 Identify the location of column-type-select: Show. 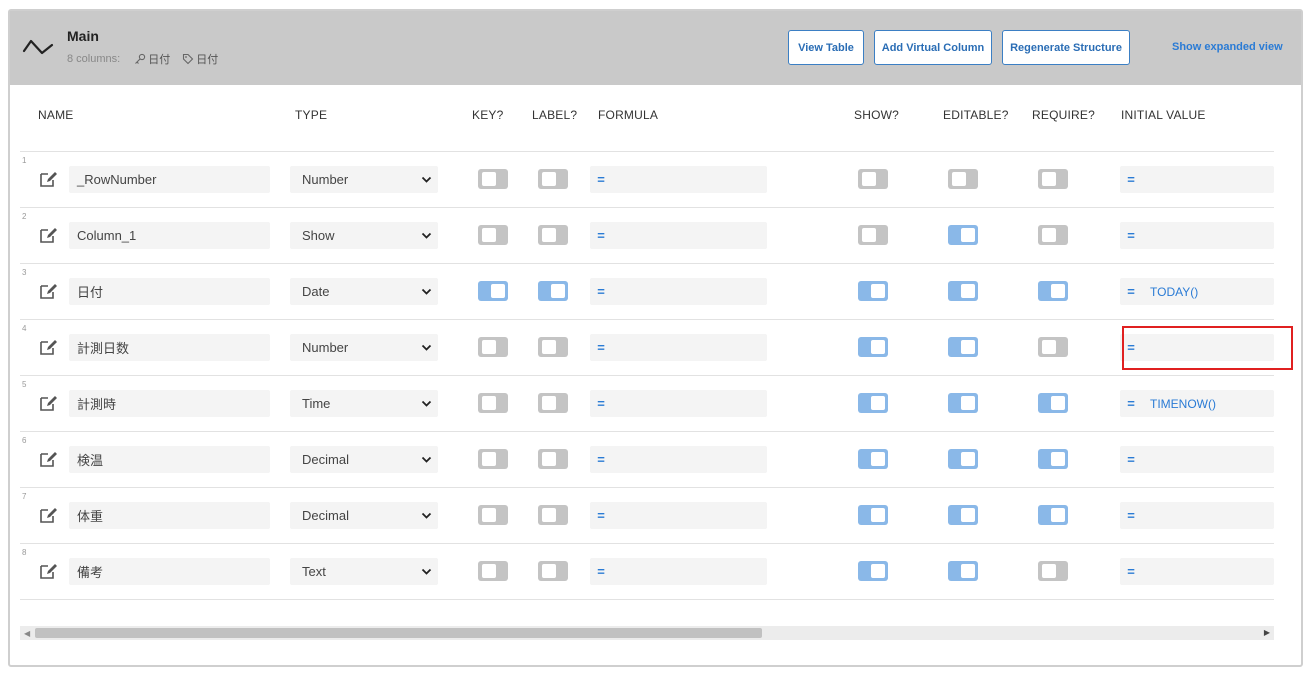
(364, 235).